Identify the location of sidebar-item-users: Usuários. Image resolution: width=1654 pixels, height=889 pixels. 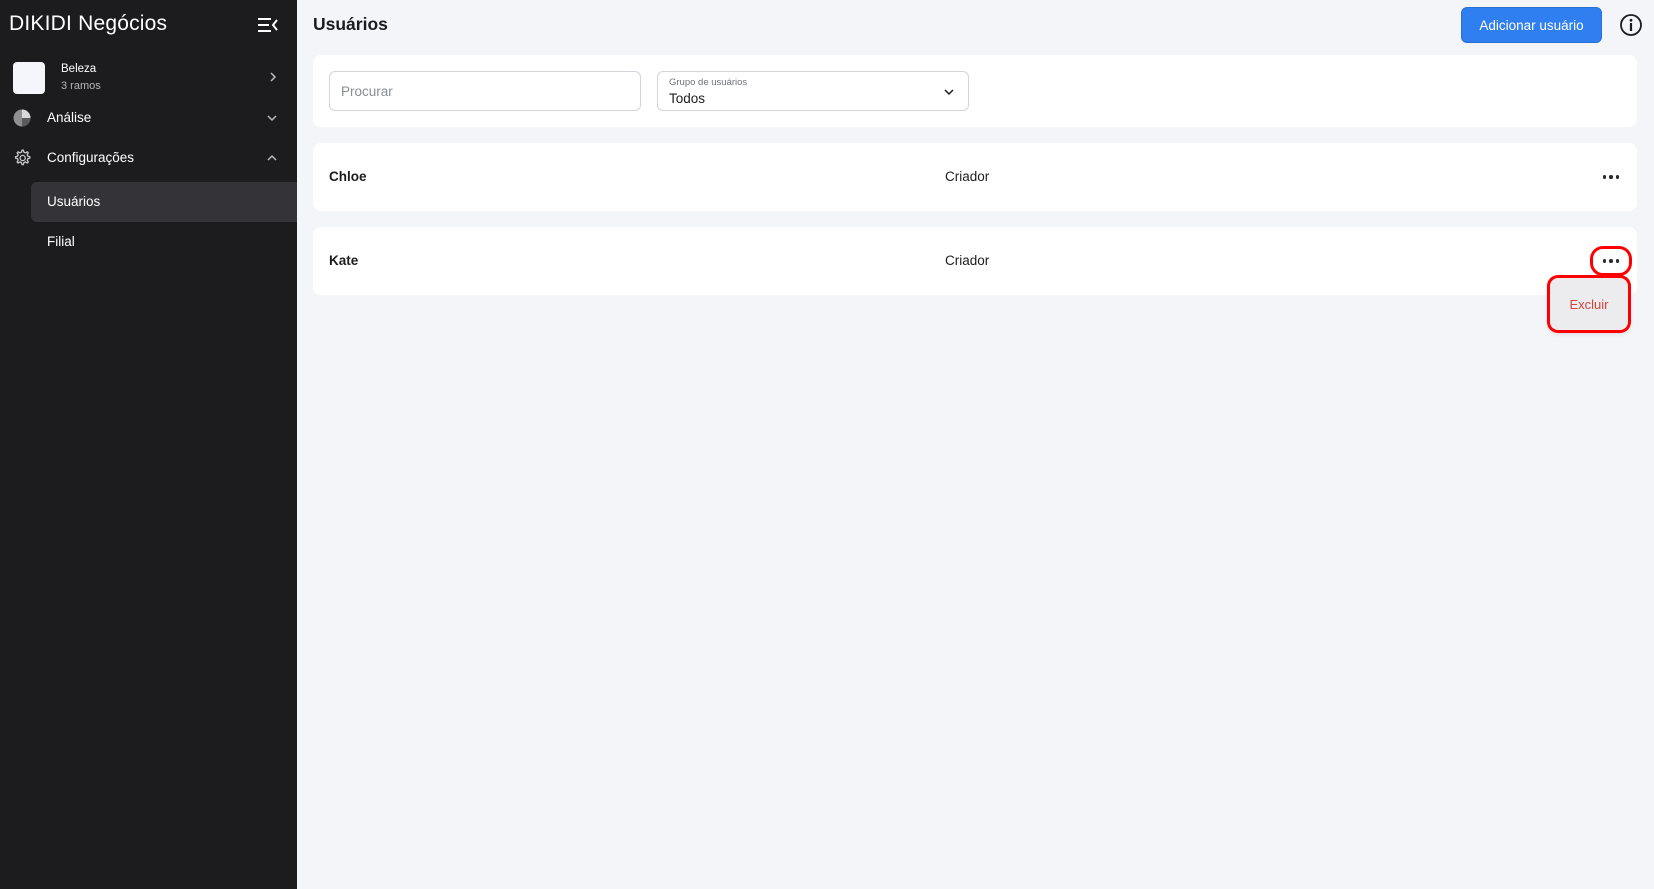
(164, 202).